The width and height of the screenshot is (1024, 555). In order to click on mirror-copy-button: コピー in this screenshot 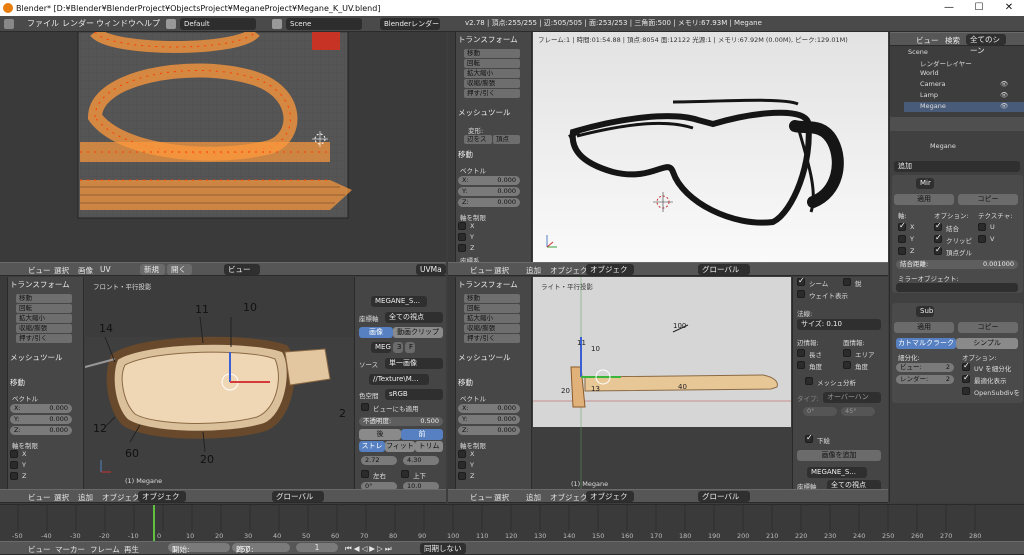, I will do `click(988, 199)`.